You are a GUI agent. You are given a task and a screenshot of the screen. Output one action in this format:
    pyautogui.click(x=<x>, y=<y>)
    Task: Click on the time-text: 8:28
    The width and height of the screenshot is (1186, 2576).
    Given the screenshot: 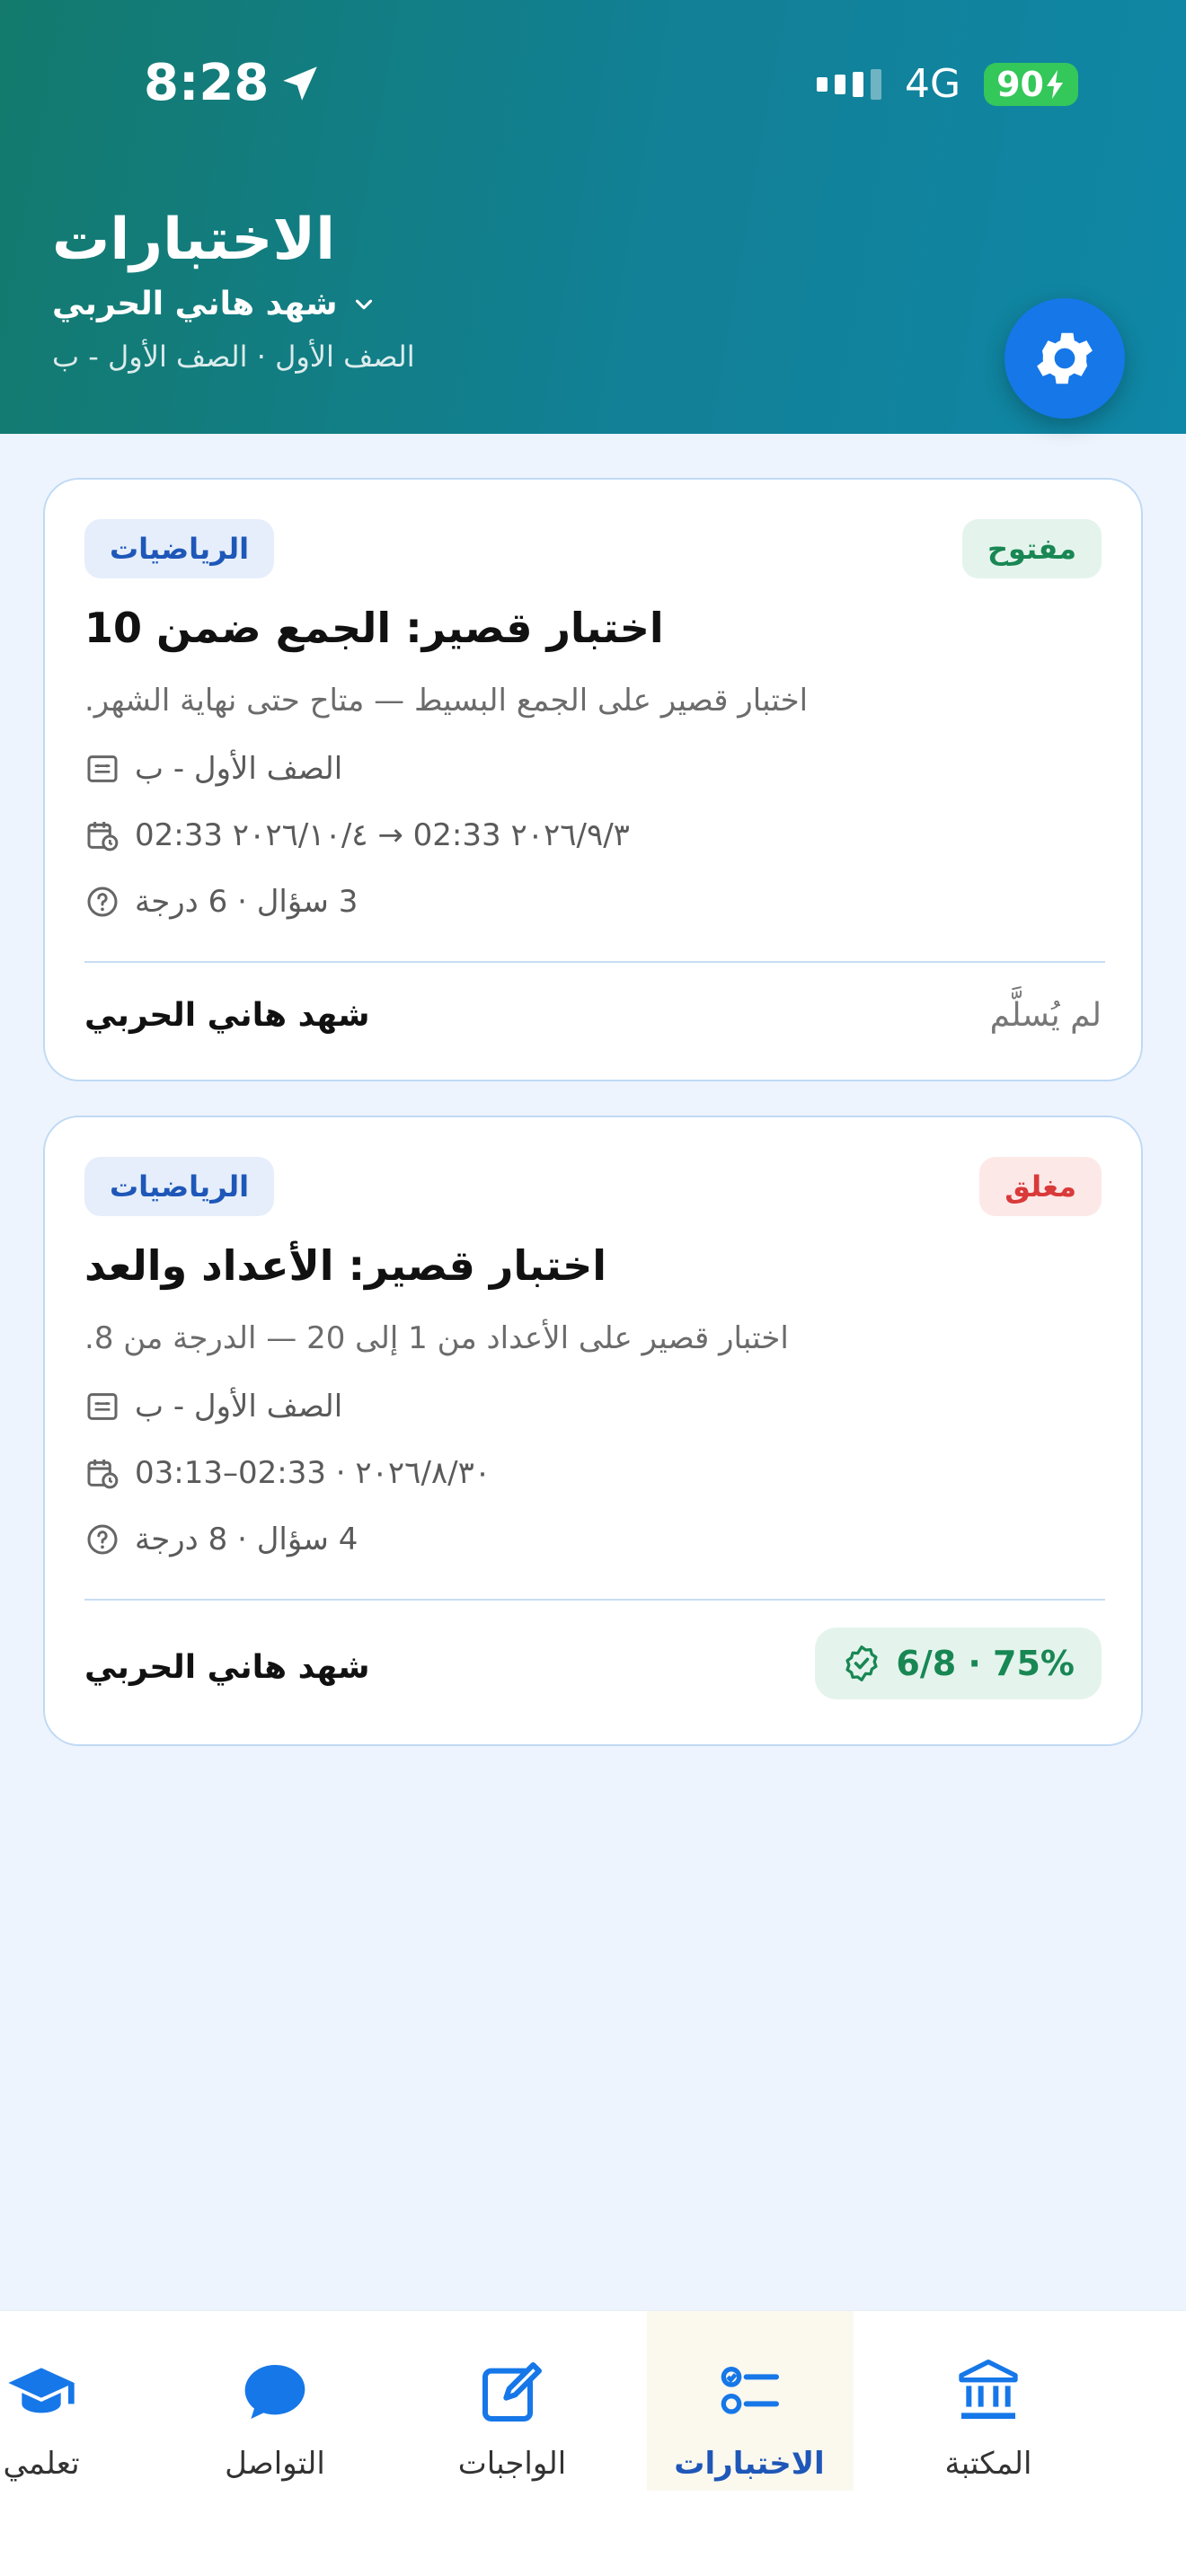 What is the action you would take?
    pyautogui.click(x=207, y=83)
    